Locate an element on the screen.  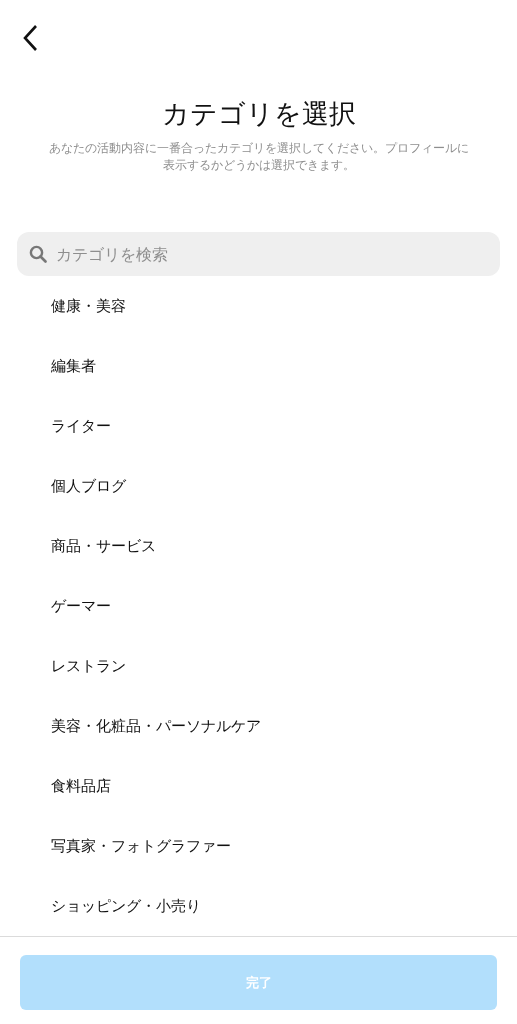
category-item: 健康・美容 is located at coordinates (88, 306).